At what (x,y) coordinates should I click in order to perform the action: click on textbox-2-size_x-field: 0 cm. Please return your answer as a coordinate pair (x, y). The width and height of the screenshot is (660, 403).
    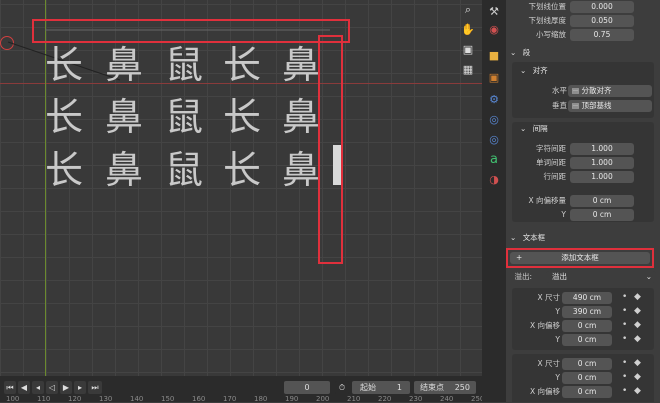
    Looking at the image, I should click on (587, 364).